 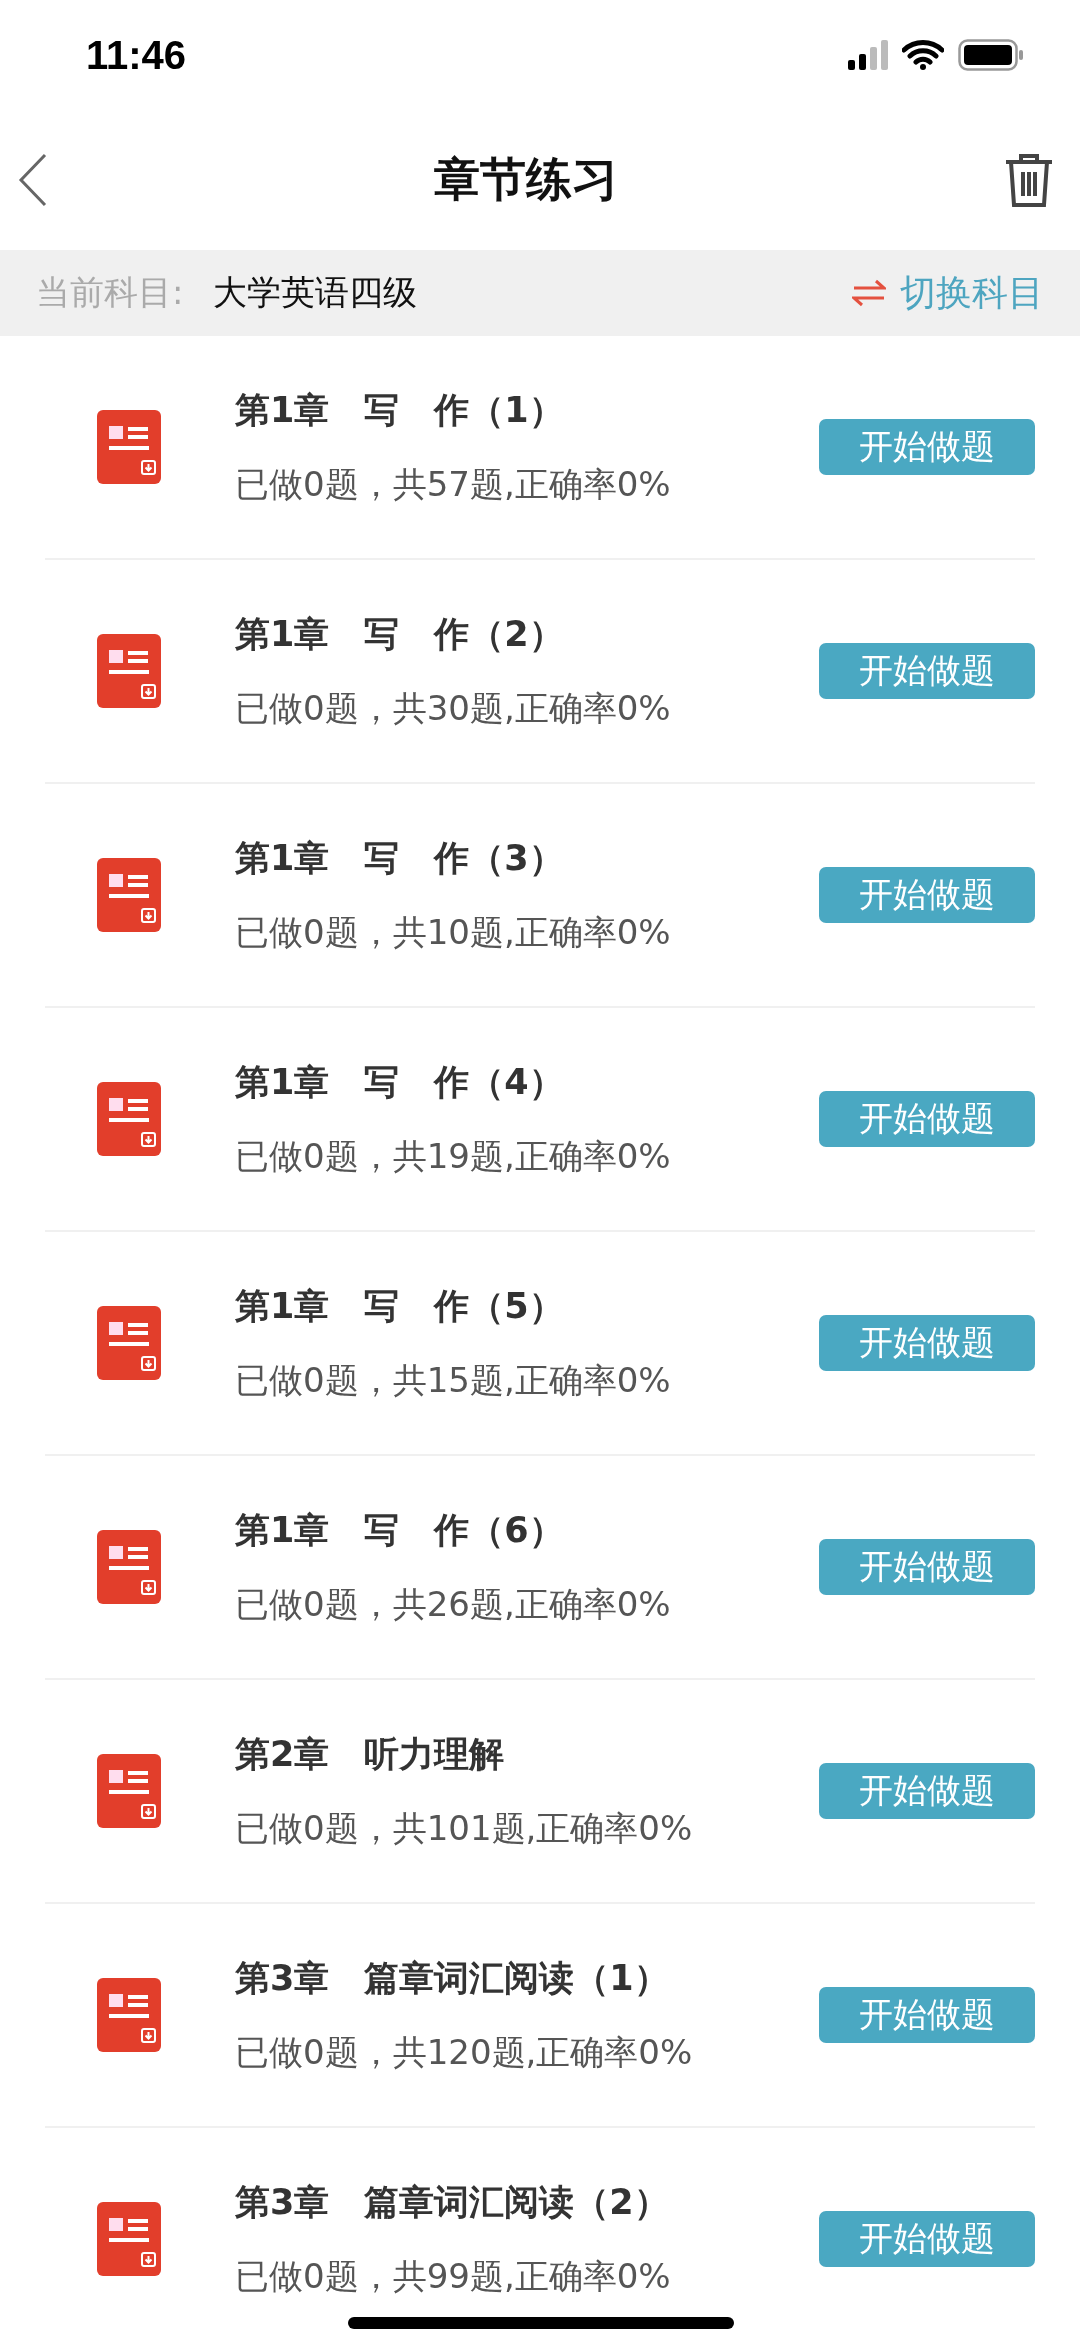 I want to click on chapter-title: 第2章 听力理解, so click(x=370, y=1754).